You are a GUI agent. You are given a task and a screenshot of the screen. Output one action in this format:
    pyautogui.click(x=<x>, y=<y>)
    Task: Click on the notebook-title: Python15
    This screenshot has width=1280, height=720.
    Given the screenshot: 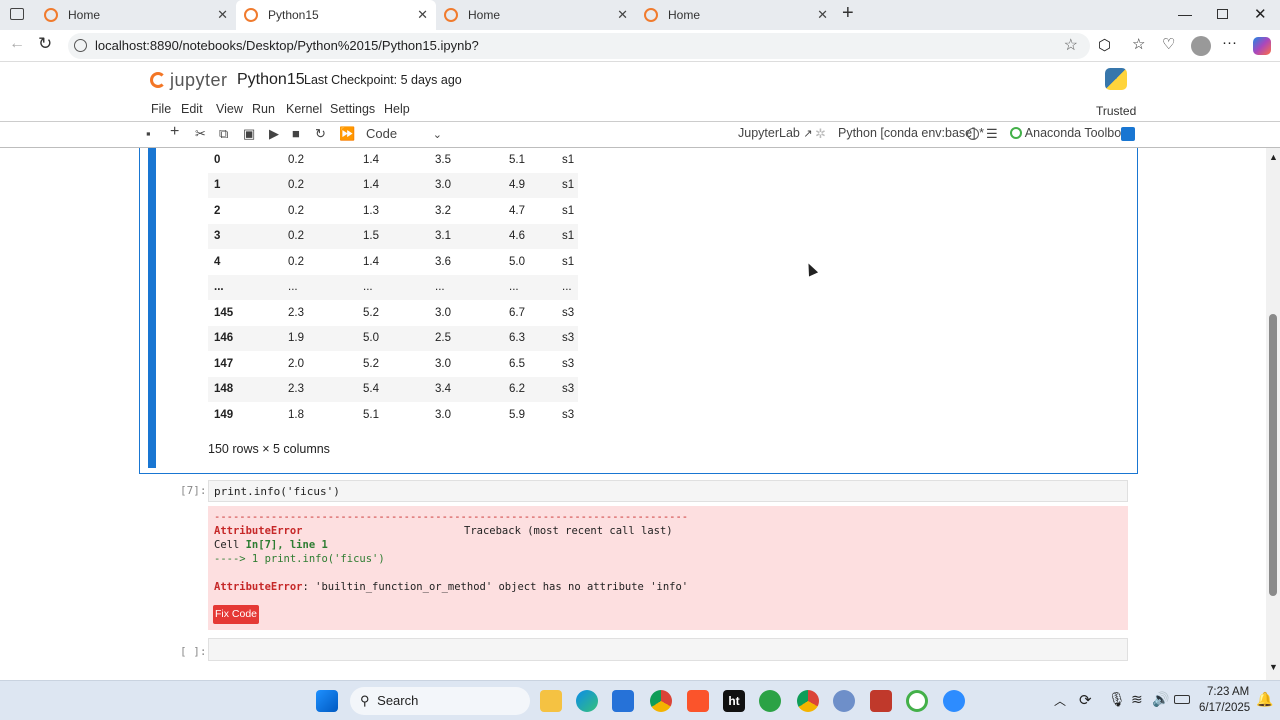 What is the action you would take?
    pyautogui.click(x=271, y=80)
    